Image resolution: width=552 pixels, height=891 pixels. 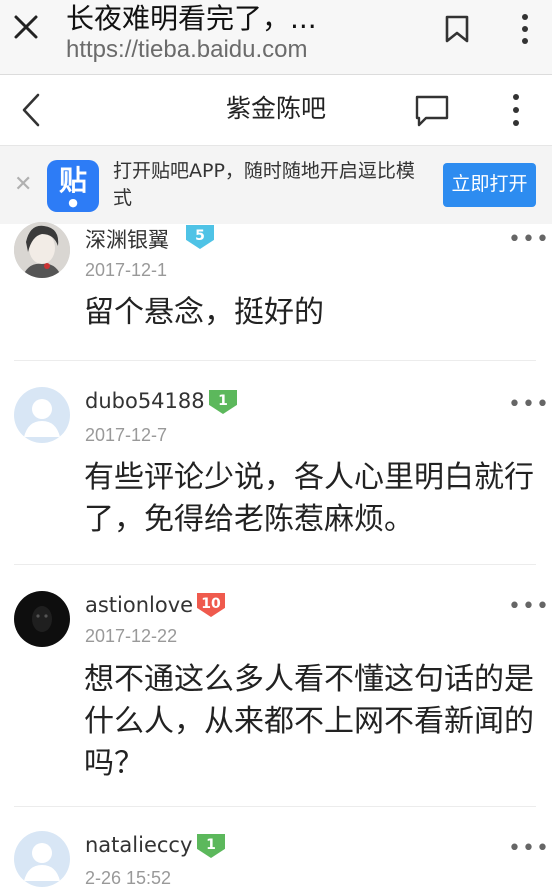 I want to click on close-icon, so click(x=26, y=27).